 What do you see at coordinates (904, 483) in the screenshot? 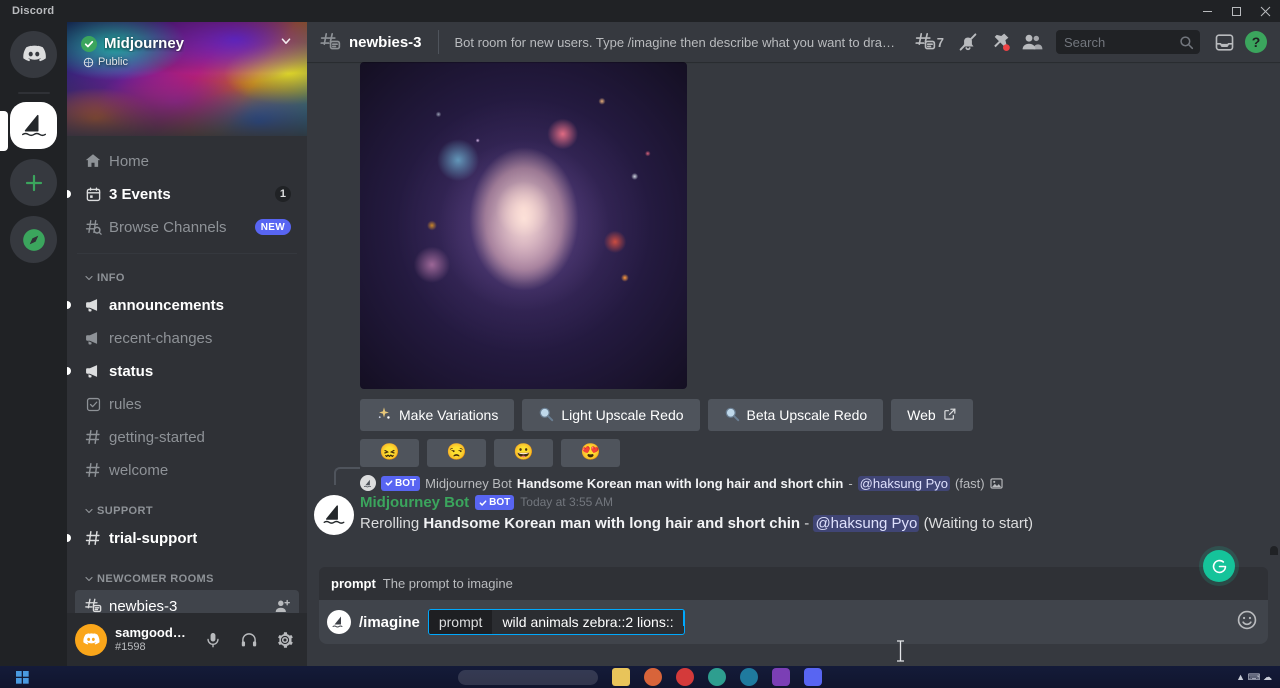
I see `reply-mention: @haksung Pyo` at bounding box center [904, 483].